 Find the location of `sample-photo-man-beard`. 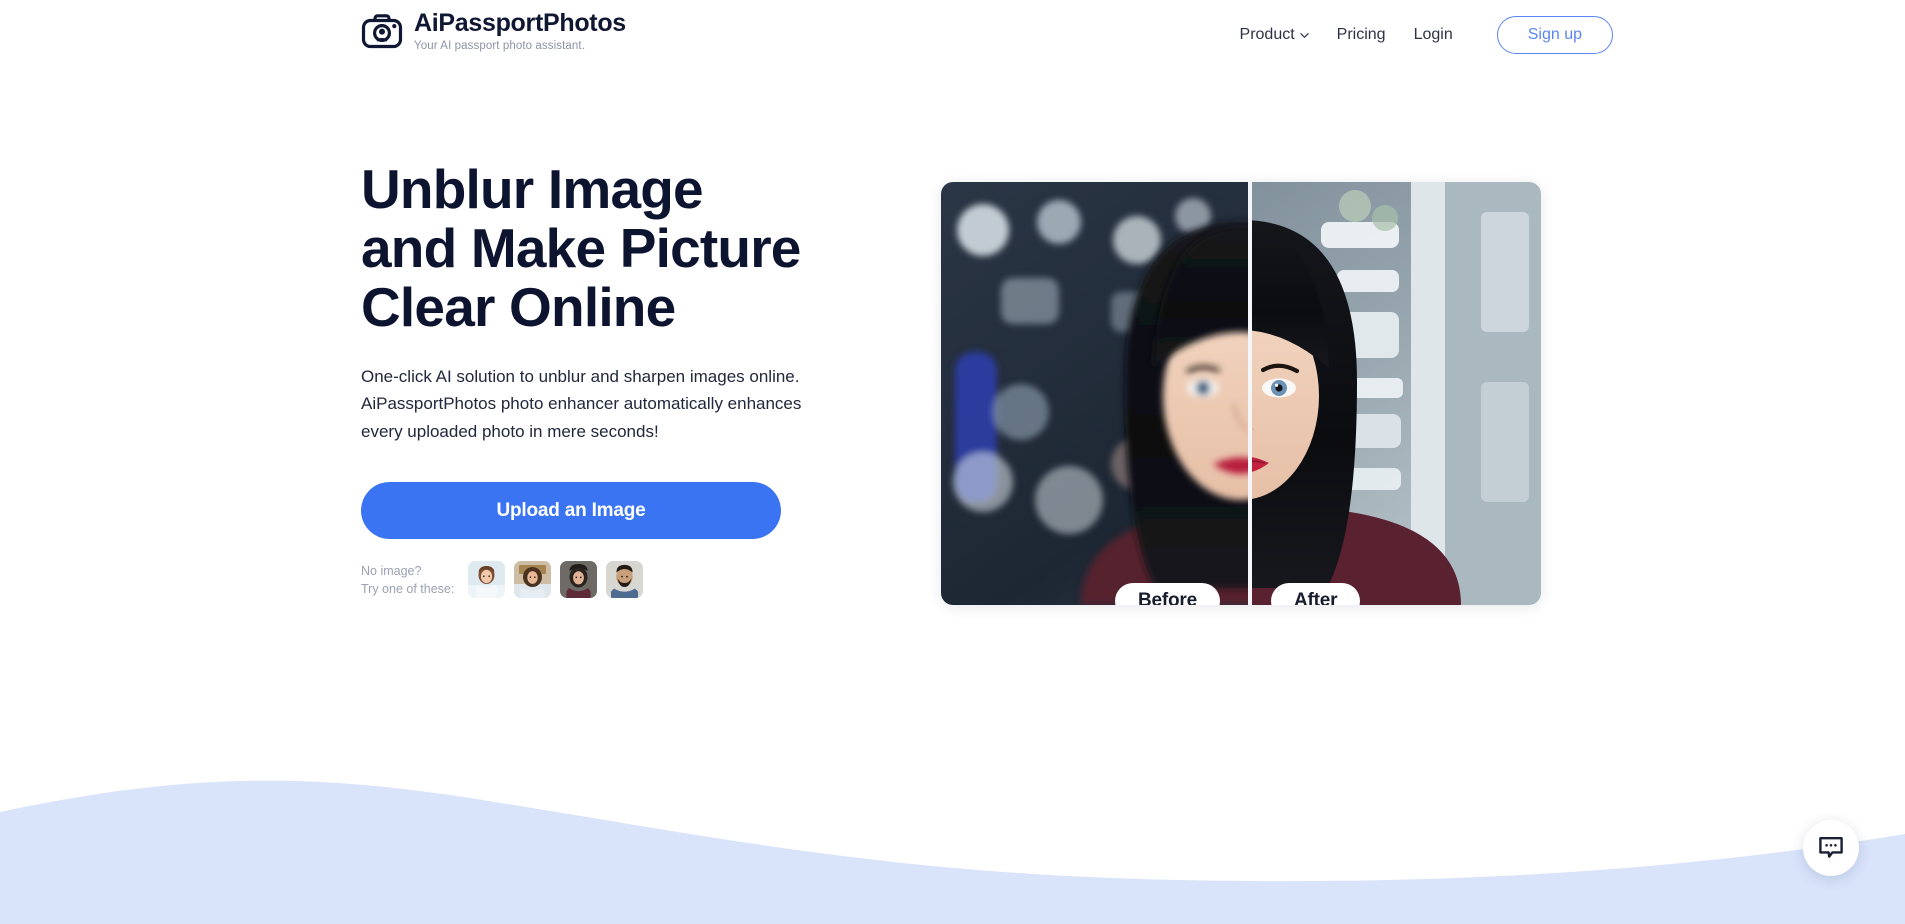

sample-photo-man-beard is located at coordinates (625, 580).